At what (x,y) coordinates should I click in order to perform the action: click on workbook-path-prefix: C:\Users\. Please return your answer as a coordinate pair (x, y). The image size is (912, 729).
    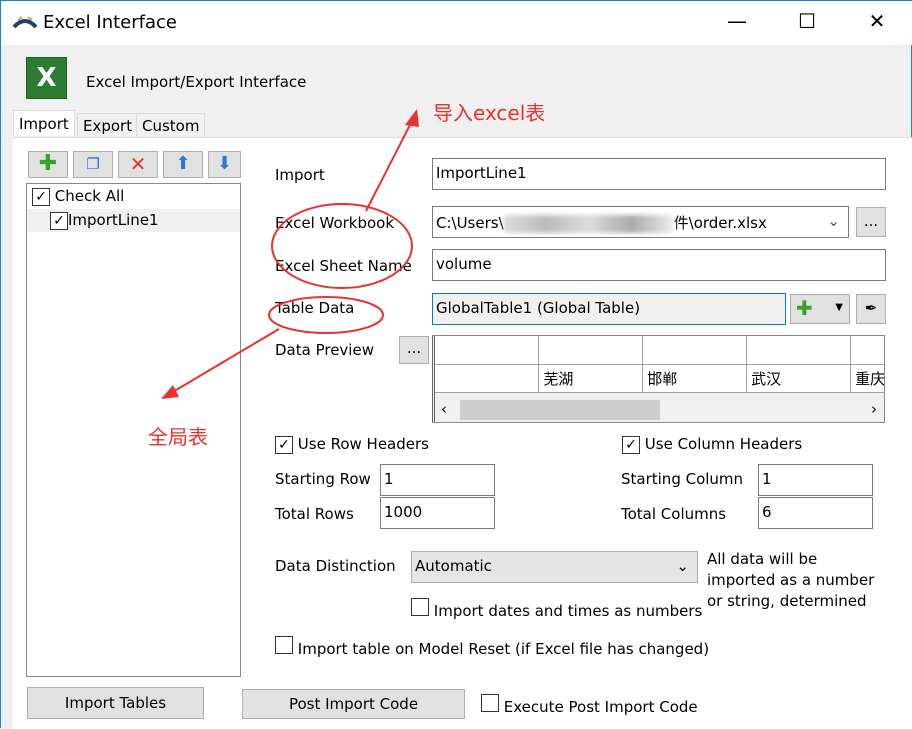
    Looking at the image, I should click on (470, 223).